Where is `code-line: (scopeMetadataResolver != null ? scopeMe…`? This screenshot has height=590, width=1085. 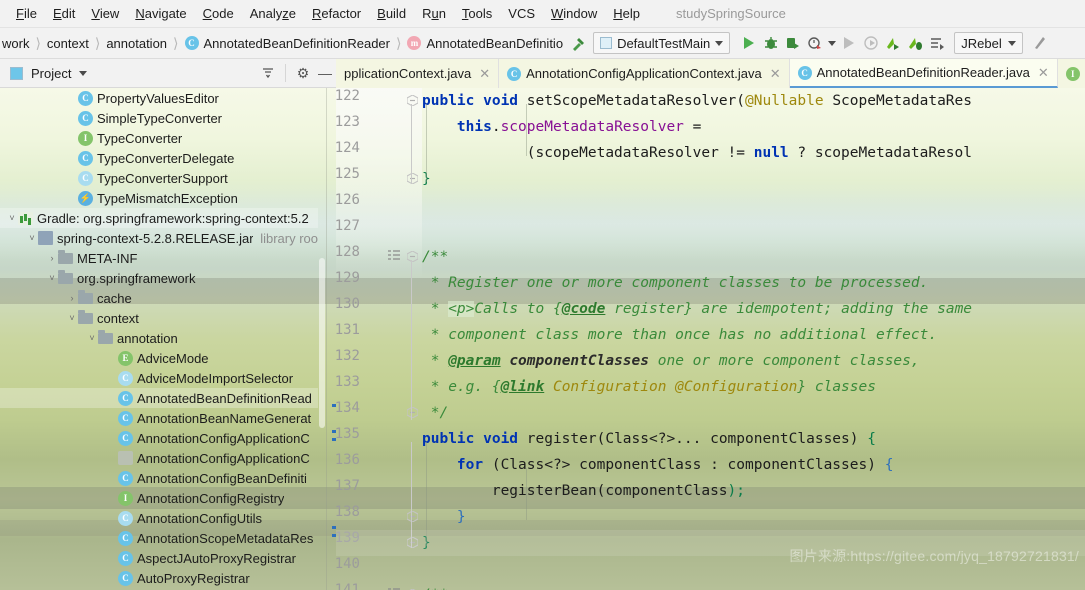 code-line: (scopeMetadataResolver != null ? scopeMe… is located at coordinates (697, 153).